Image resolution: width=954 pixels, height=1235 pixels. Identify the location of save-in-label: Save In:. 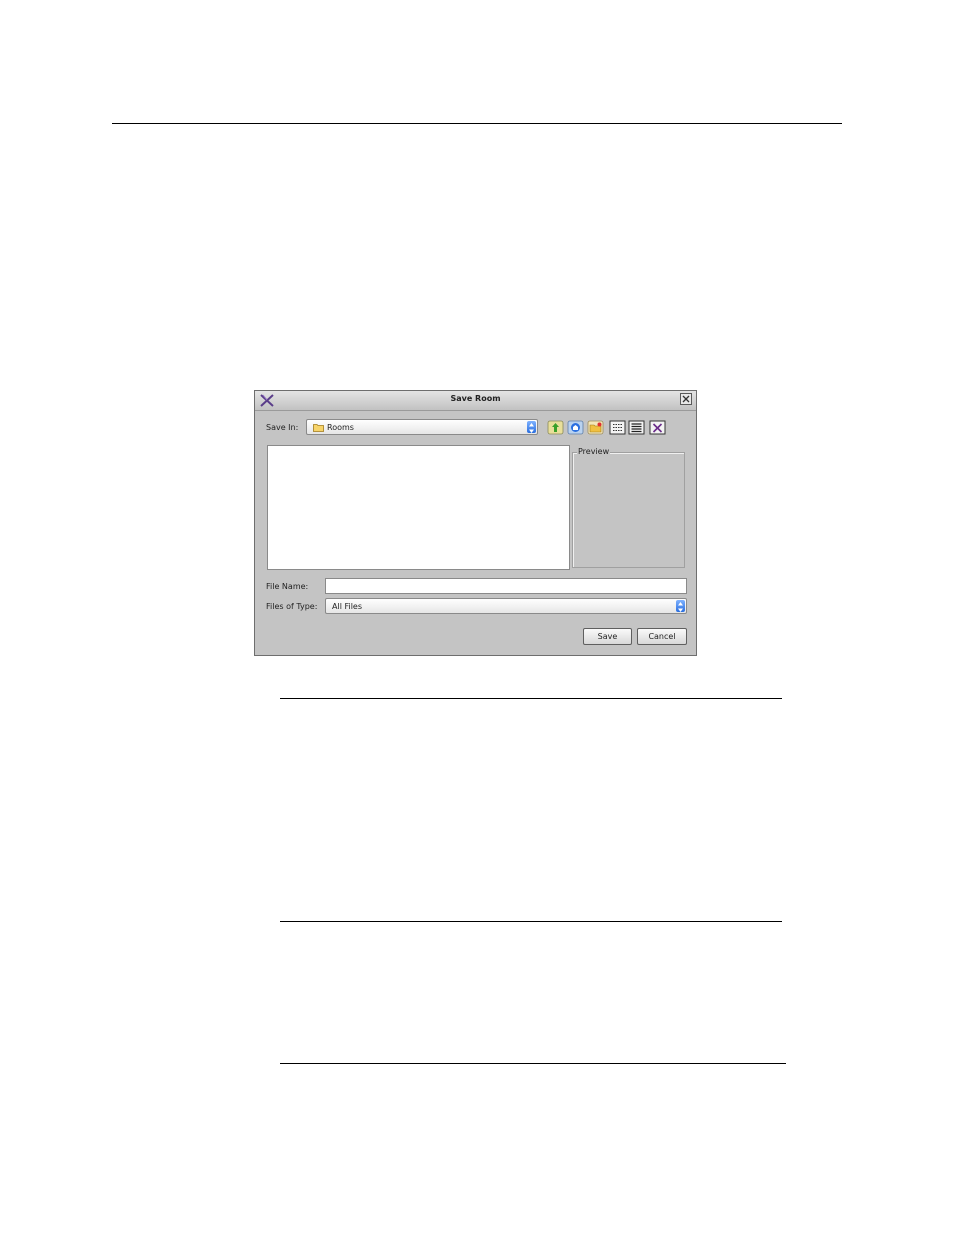
(282, 427).